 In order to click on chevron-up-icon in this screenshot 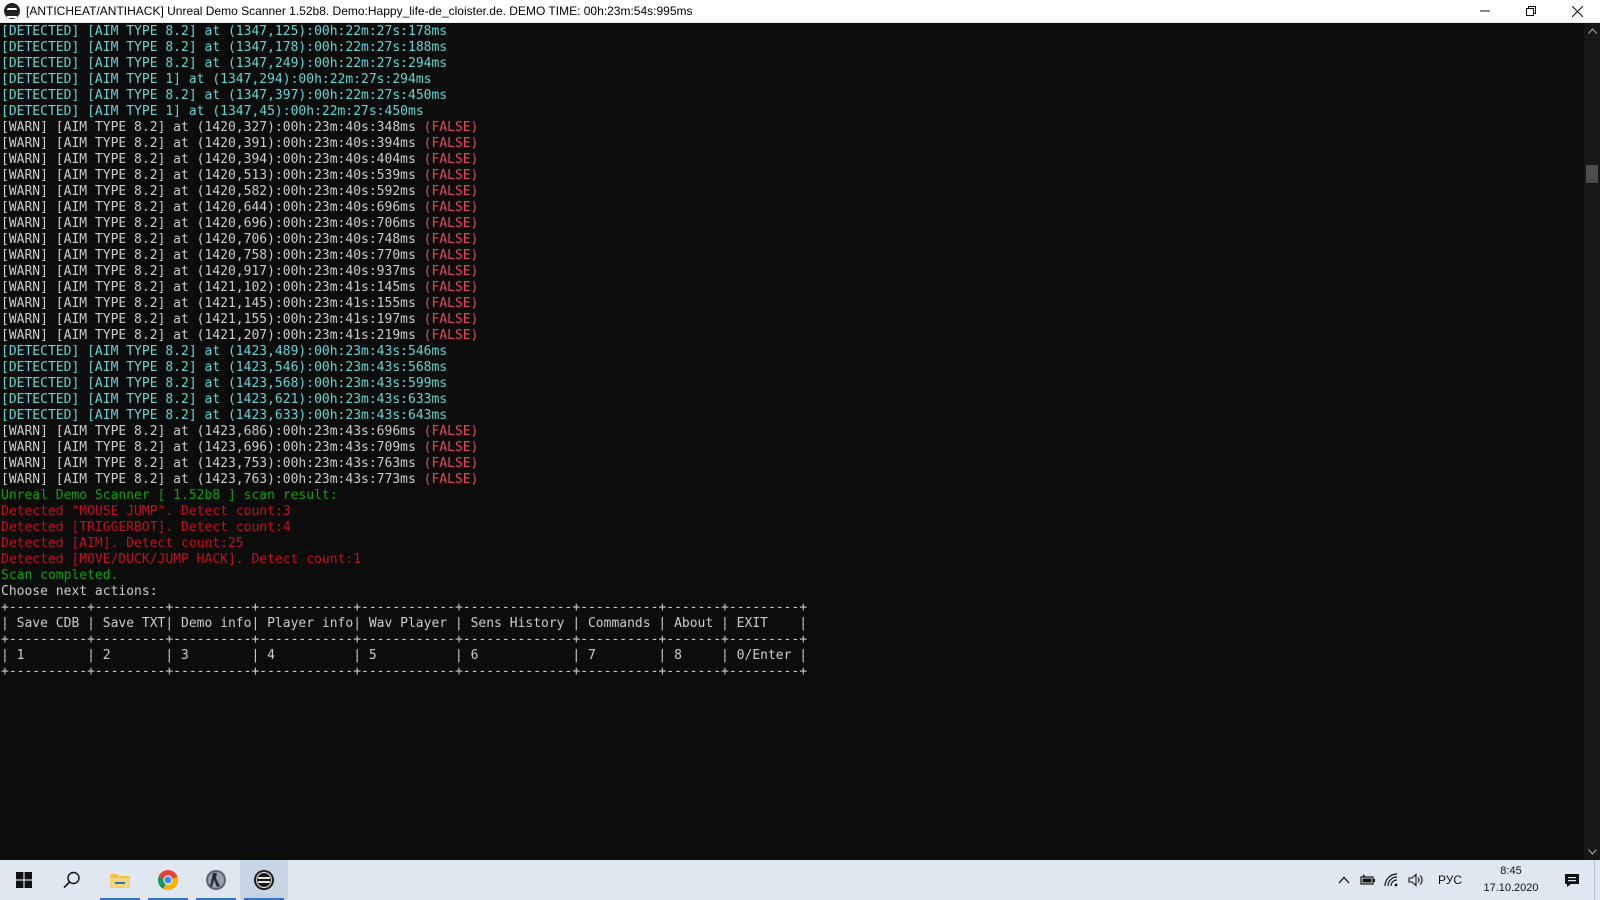, I will do `click(1344, 880)`.